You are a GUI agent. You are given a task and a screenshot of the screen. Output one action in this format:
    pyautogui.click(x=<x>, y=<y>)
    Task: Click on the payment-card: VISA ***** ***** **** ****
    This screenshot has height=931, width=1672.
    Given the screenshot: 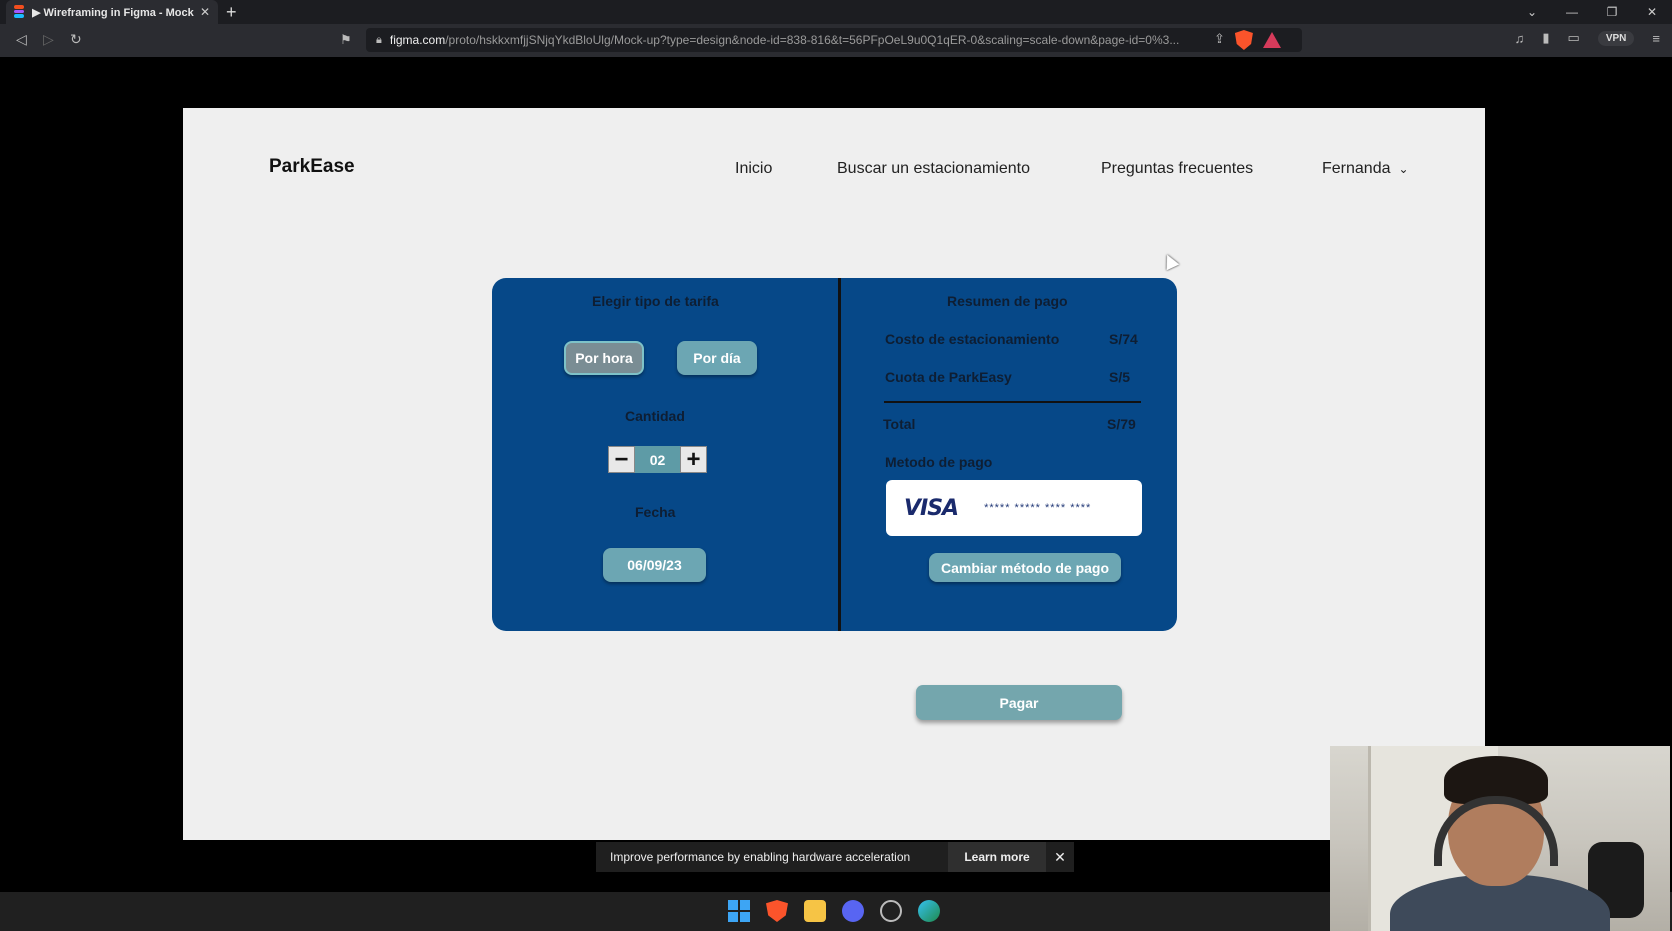 What is the action you would take?
    pyautogui.click(x=1014, y=508)
    